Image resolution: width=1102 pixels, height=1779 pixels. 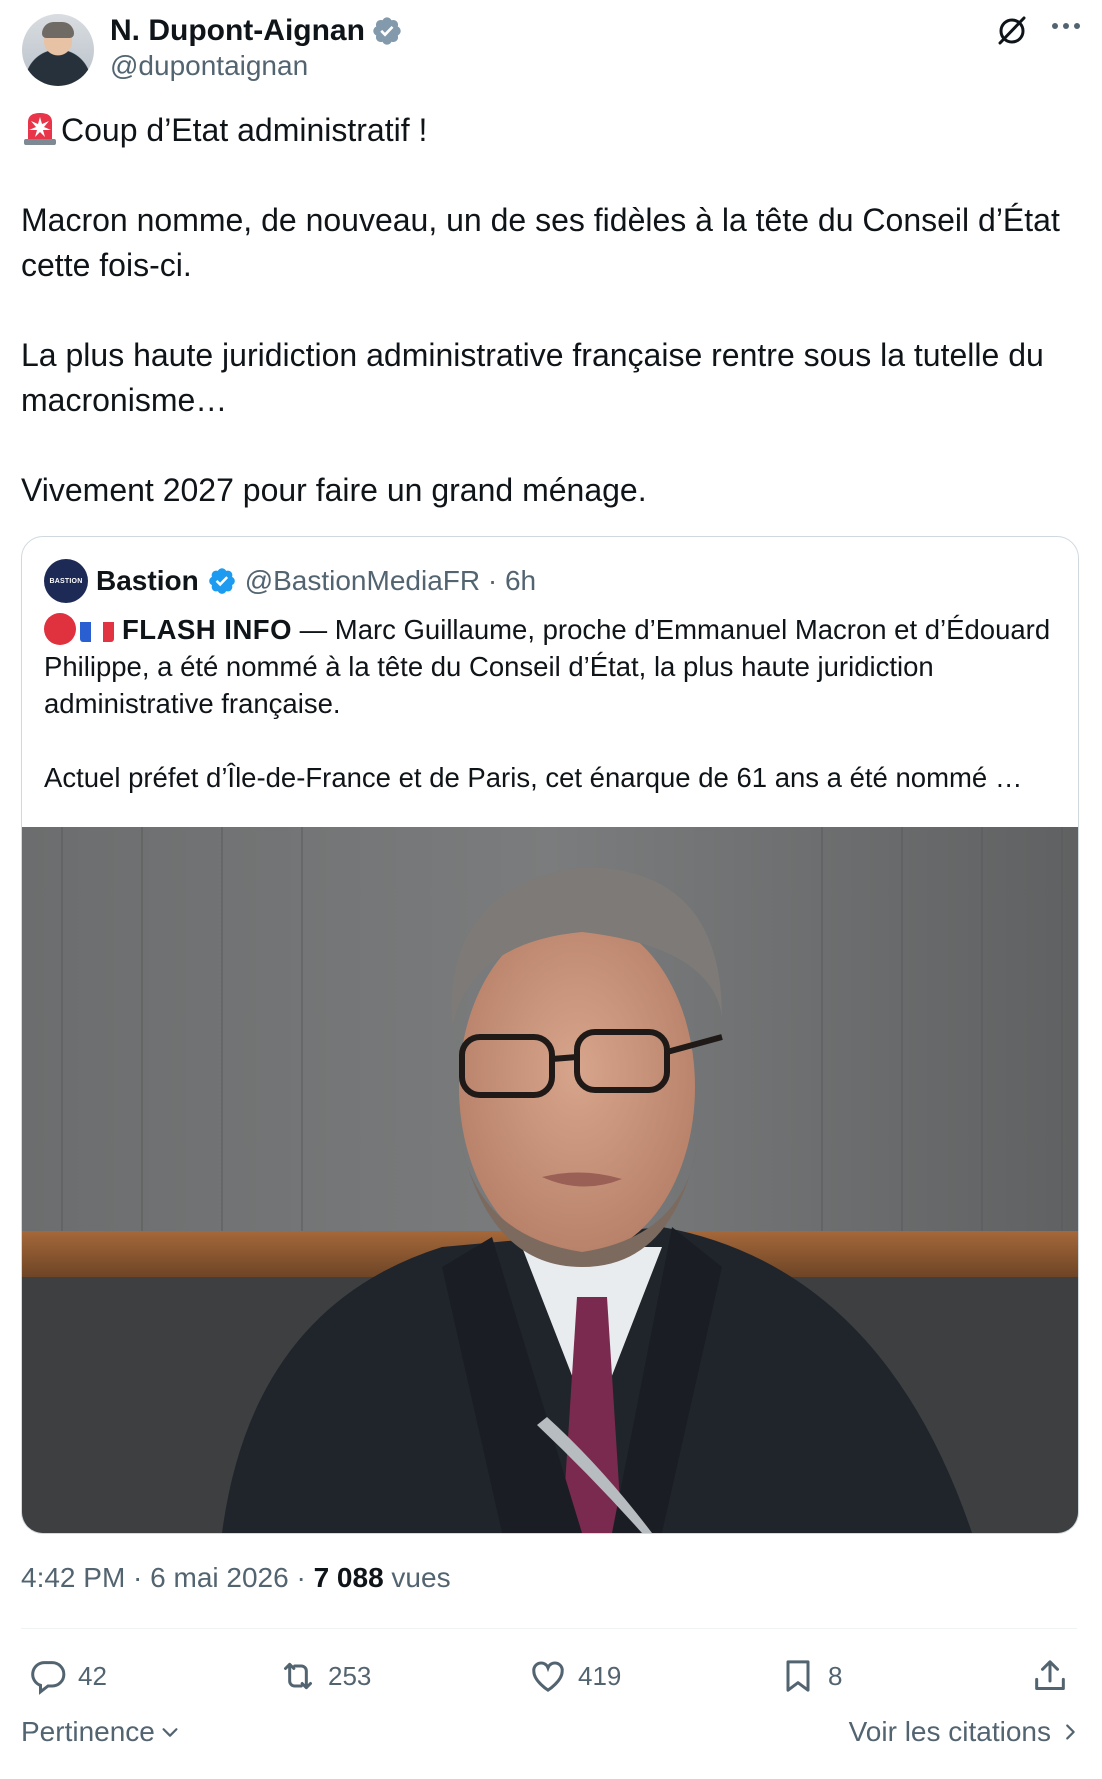 What do you see at coordinates (97, 630) in the screenshot?
I see `french-flag-icon` at bounding box center [97, 630].